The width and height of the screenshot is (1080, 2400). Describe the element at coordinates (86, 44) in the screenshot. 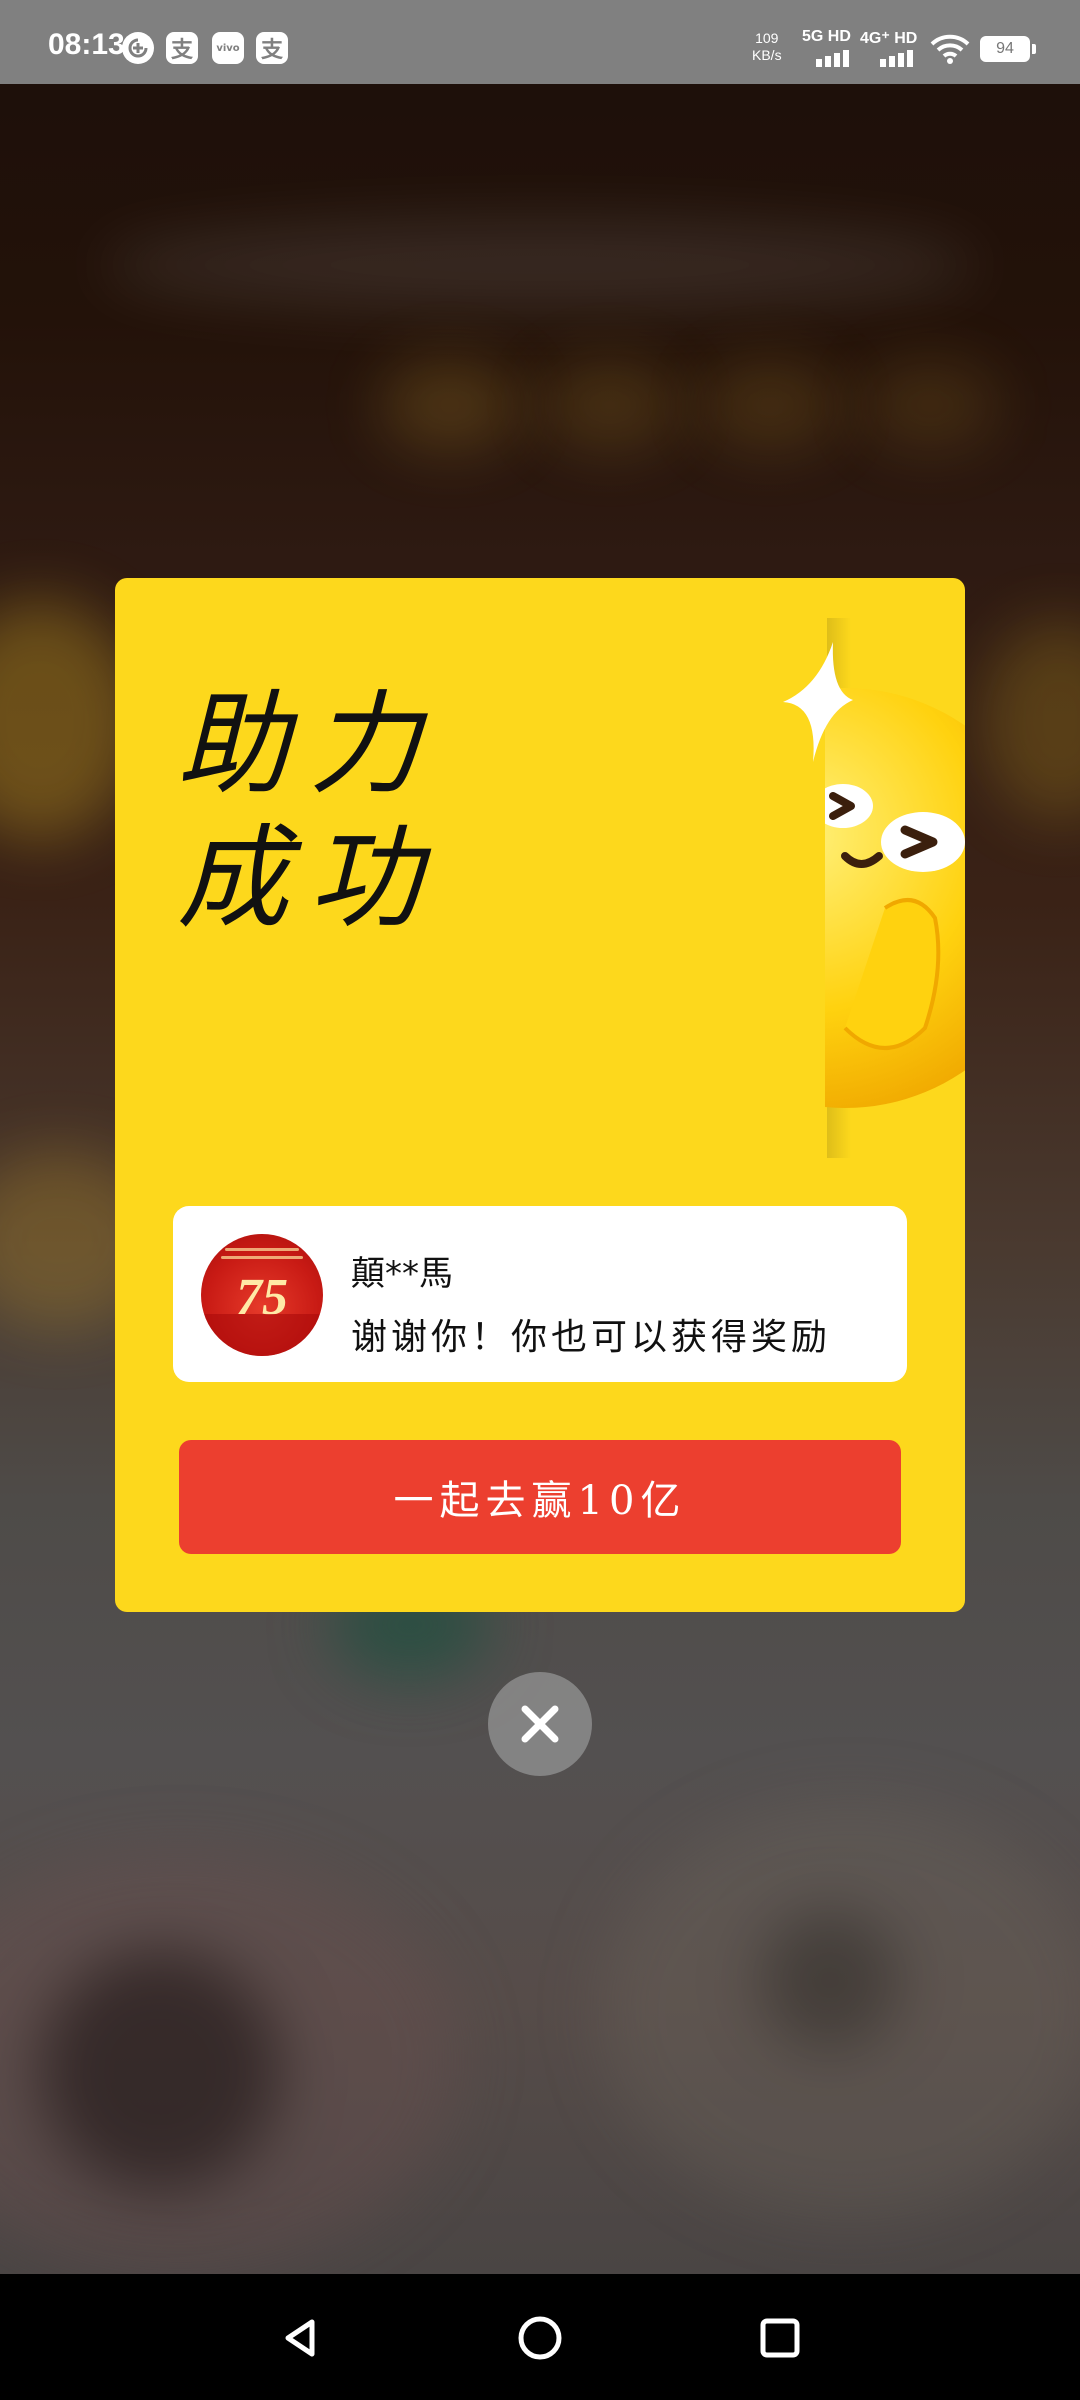

I see `status-time: 08:13` at that location.